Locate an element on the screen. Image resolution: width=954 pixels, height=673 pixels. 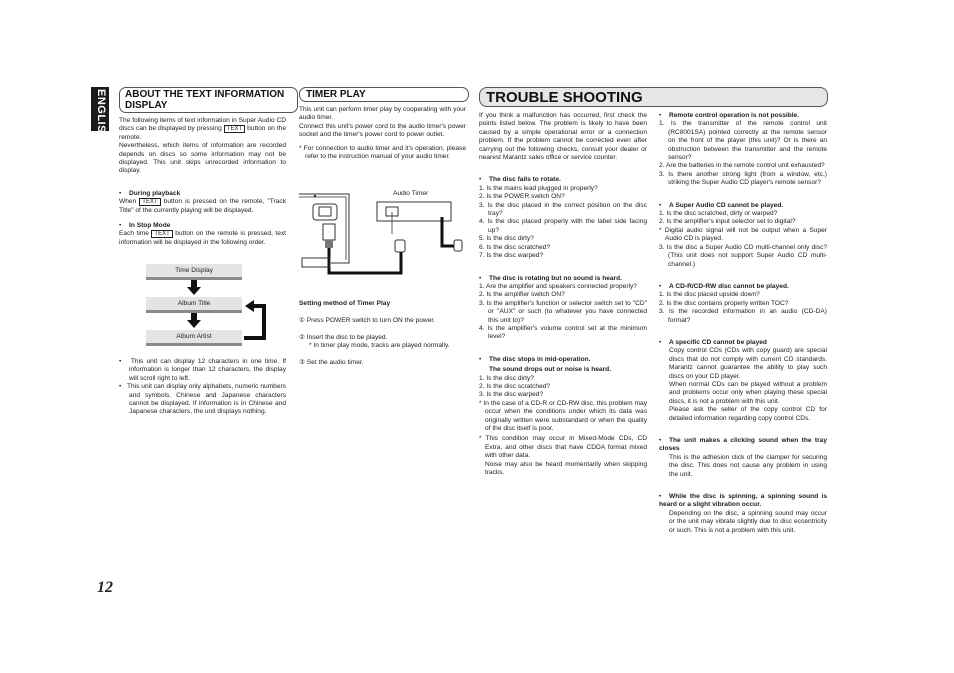
language-tab: ENGLISH is located at coordinates (100, 114).